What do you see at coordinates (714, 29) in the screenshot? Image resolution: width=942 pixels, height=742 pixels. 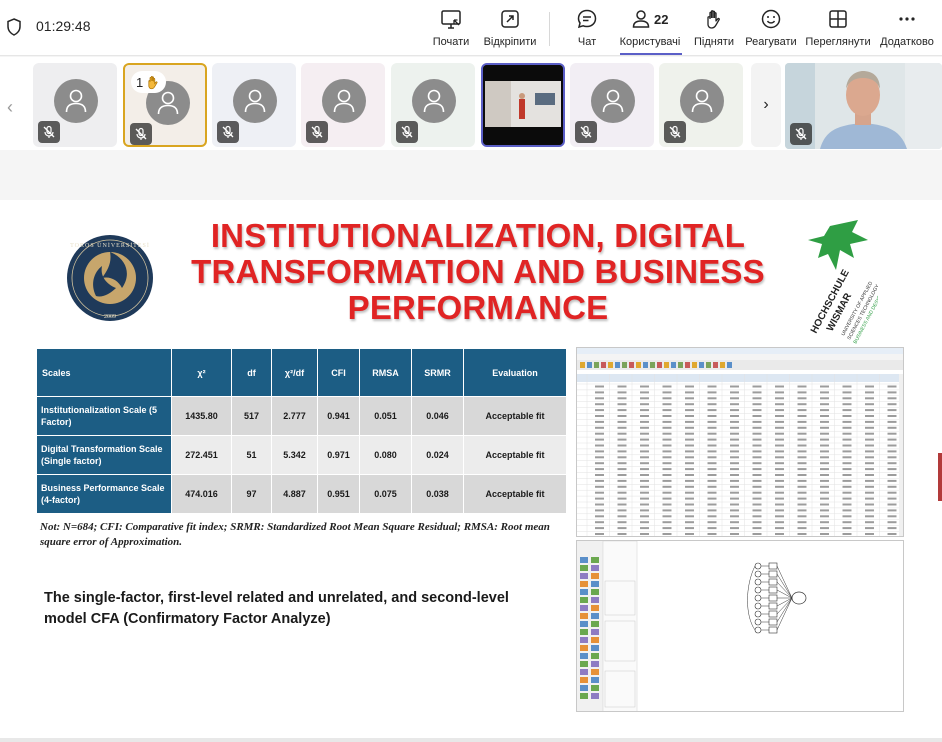 I see `raise-hand-button: Підняти` at bounding box center [714, 29].